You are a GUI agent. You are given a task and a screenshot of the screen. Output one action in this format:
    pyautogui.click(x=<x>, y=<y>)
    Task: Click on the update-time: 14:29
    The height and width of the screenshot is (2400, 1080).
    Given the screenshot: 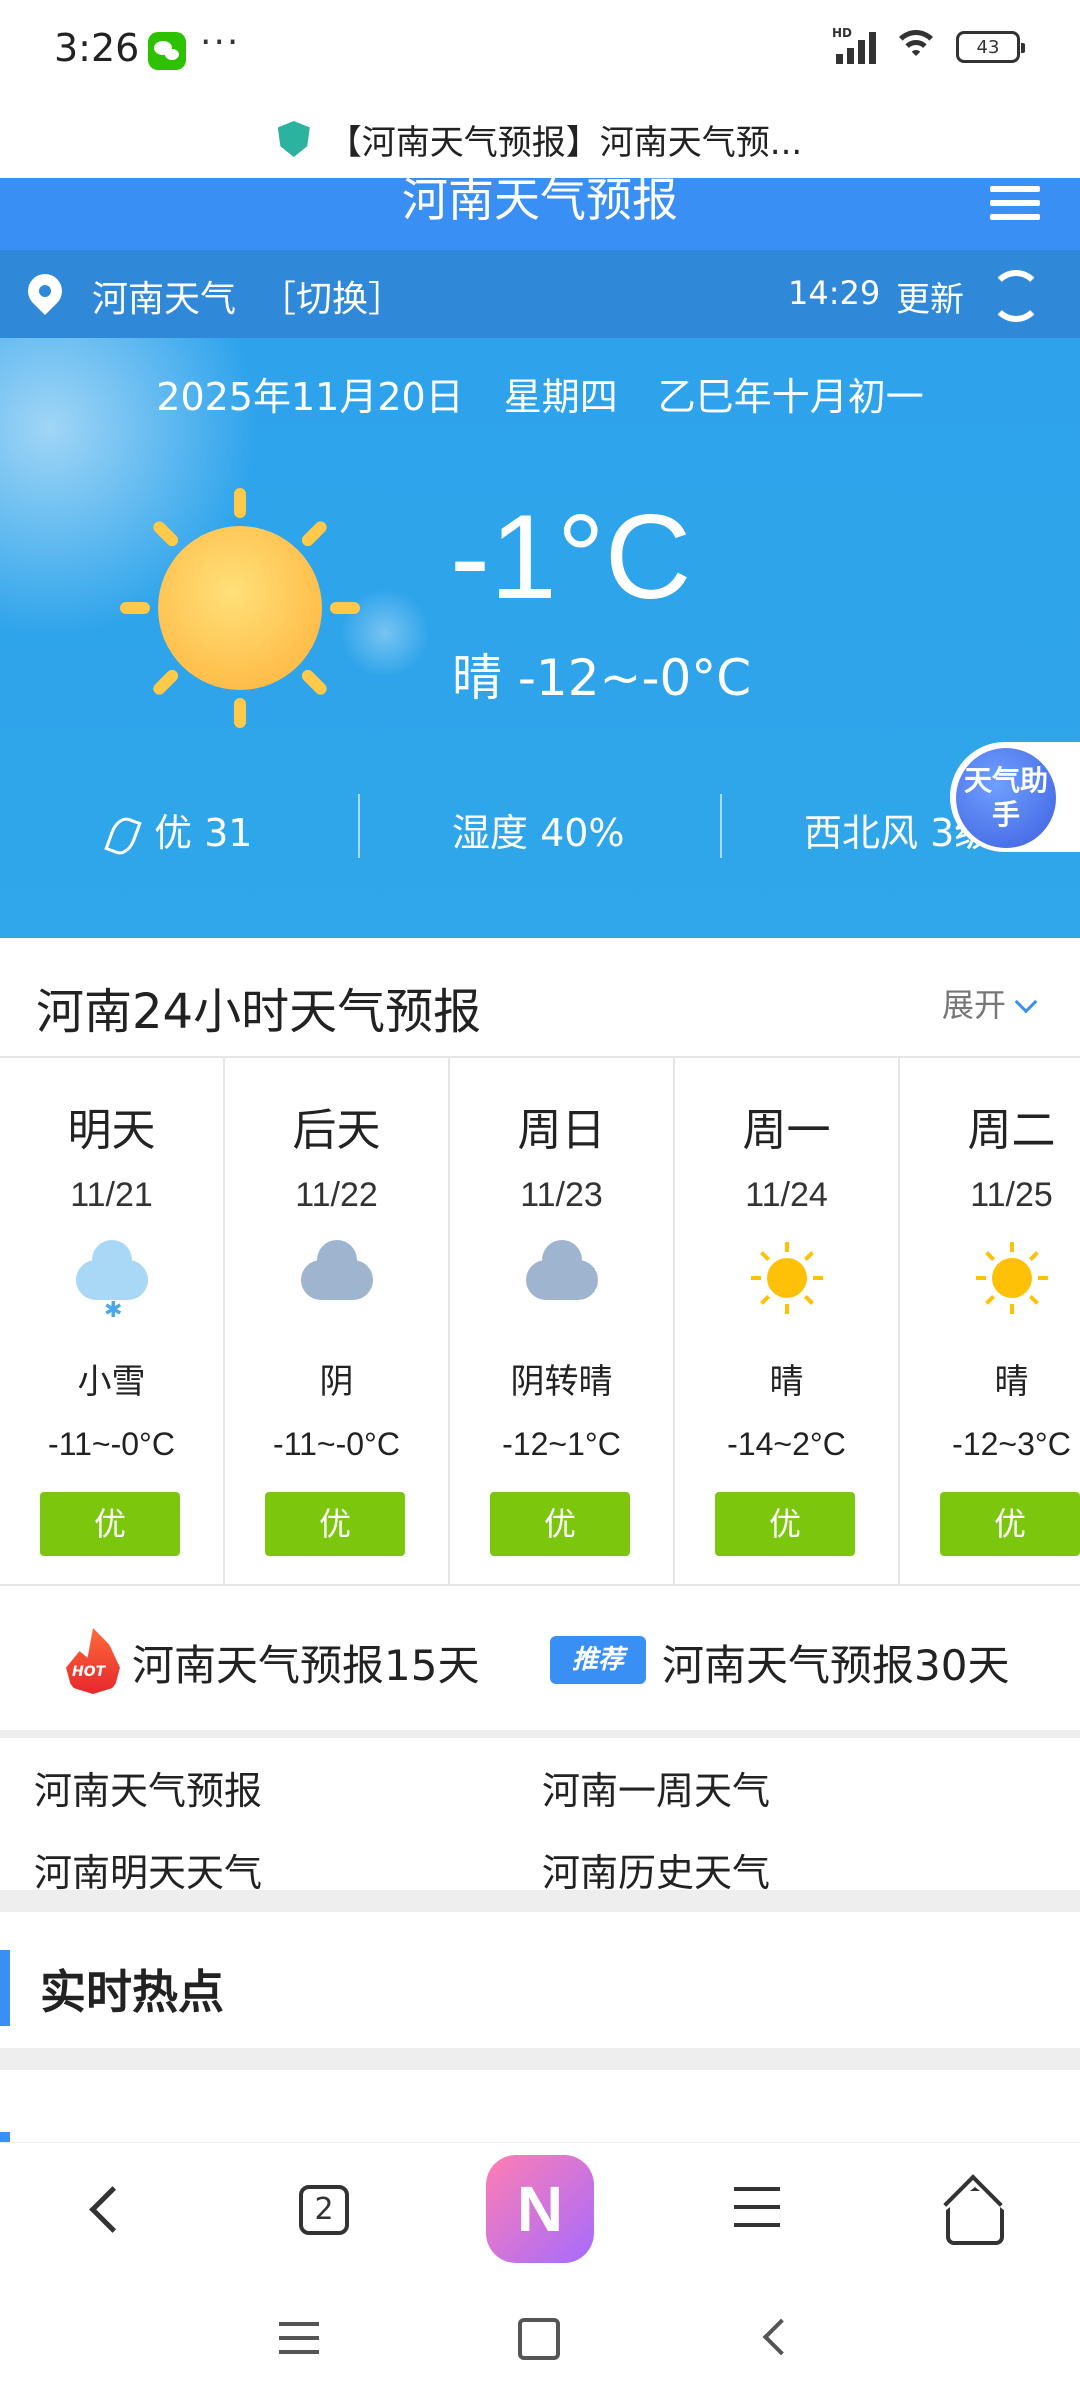 What is the action you would take?
    pyautogui.click(x=834, y=293)
    